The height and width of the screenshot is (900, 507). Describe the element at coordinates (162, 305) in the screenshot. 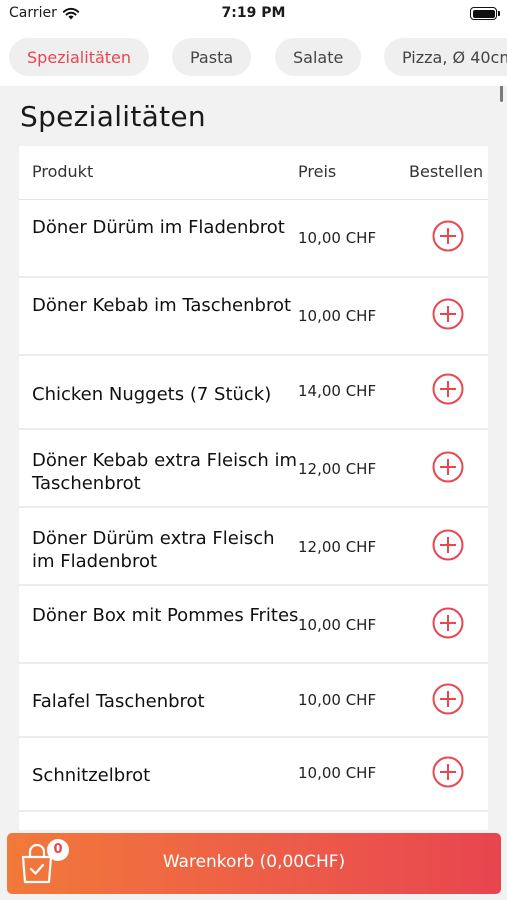

I see `product-name: Döner Kebab im Taschenbrot` at that location.